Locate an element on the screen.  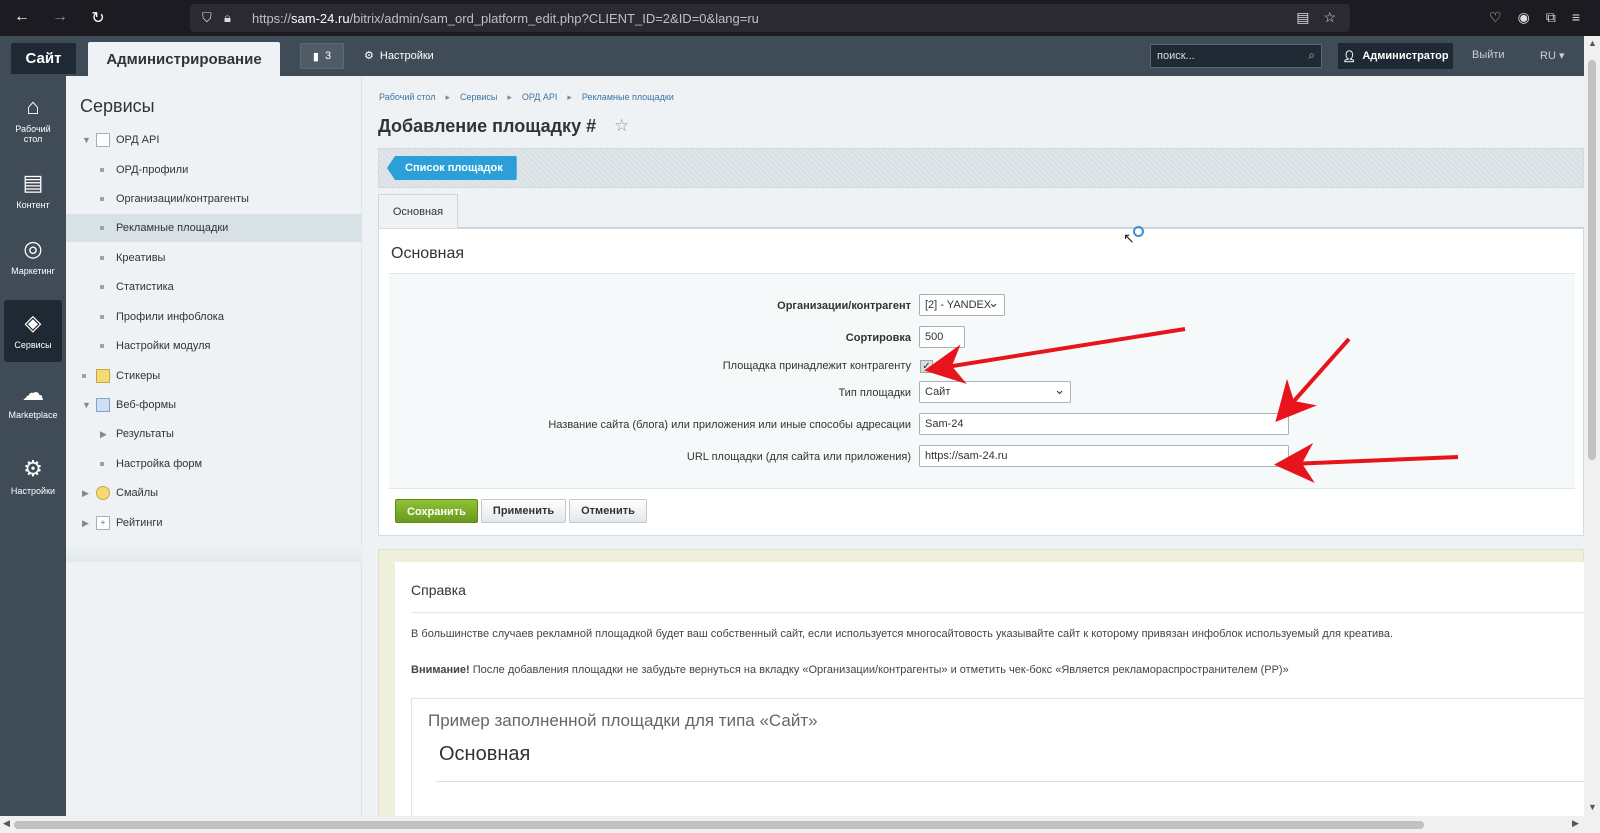
panel-settings: ⚙ Настройки is located at coordinates (33, 477).